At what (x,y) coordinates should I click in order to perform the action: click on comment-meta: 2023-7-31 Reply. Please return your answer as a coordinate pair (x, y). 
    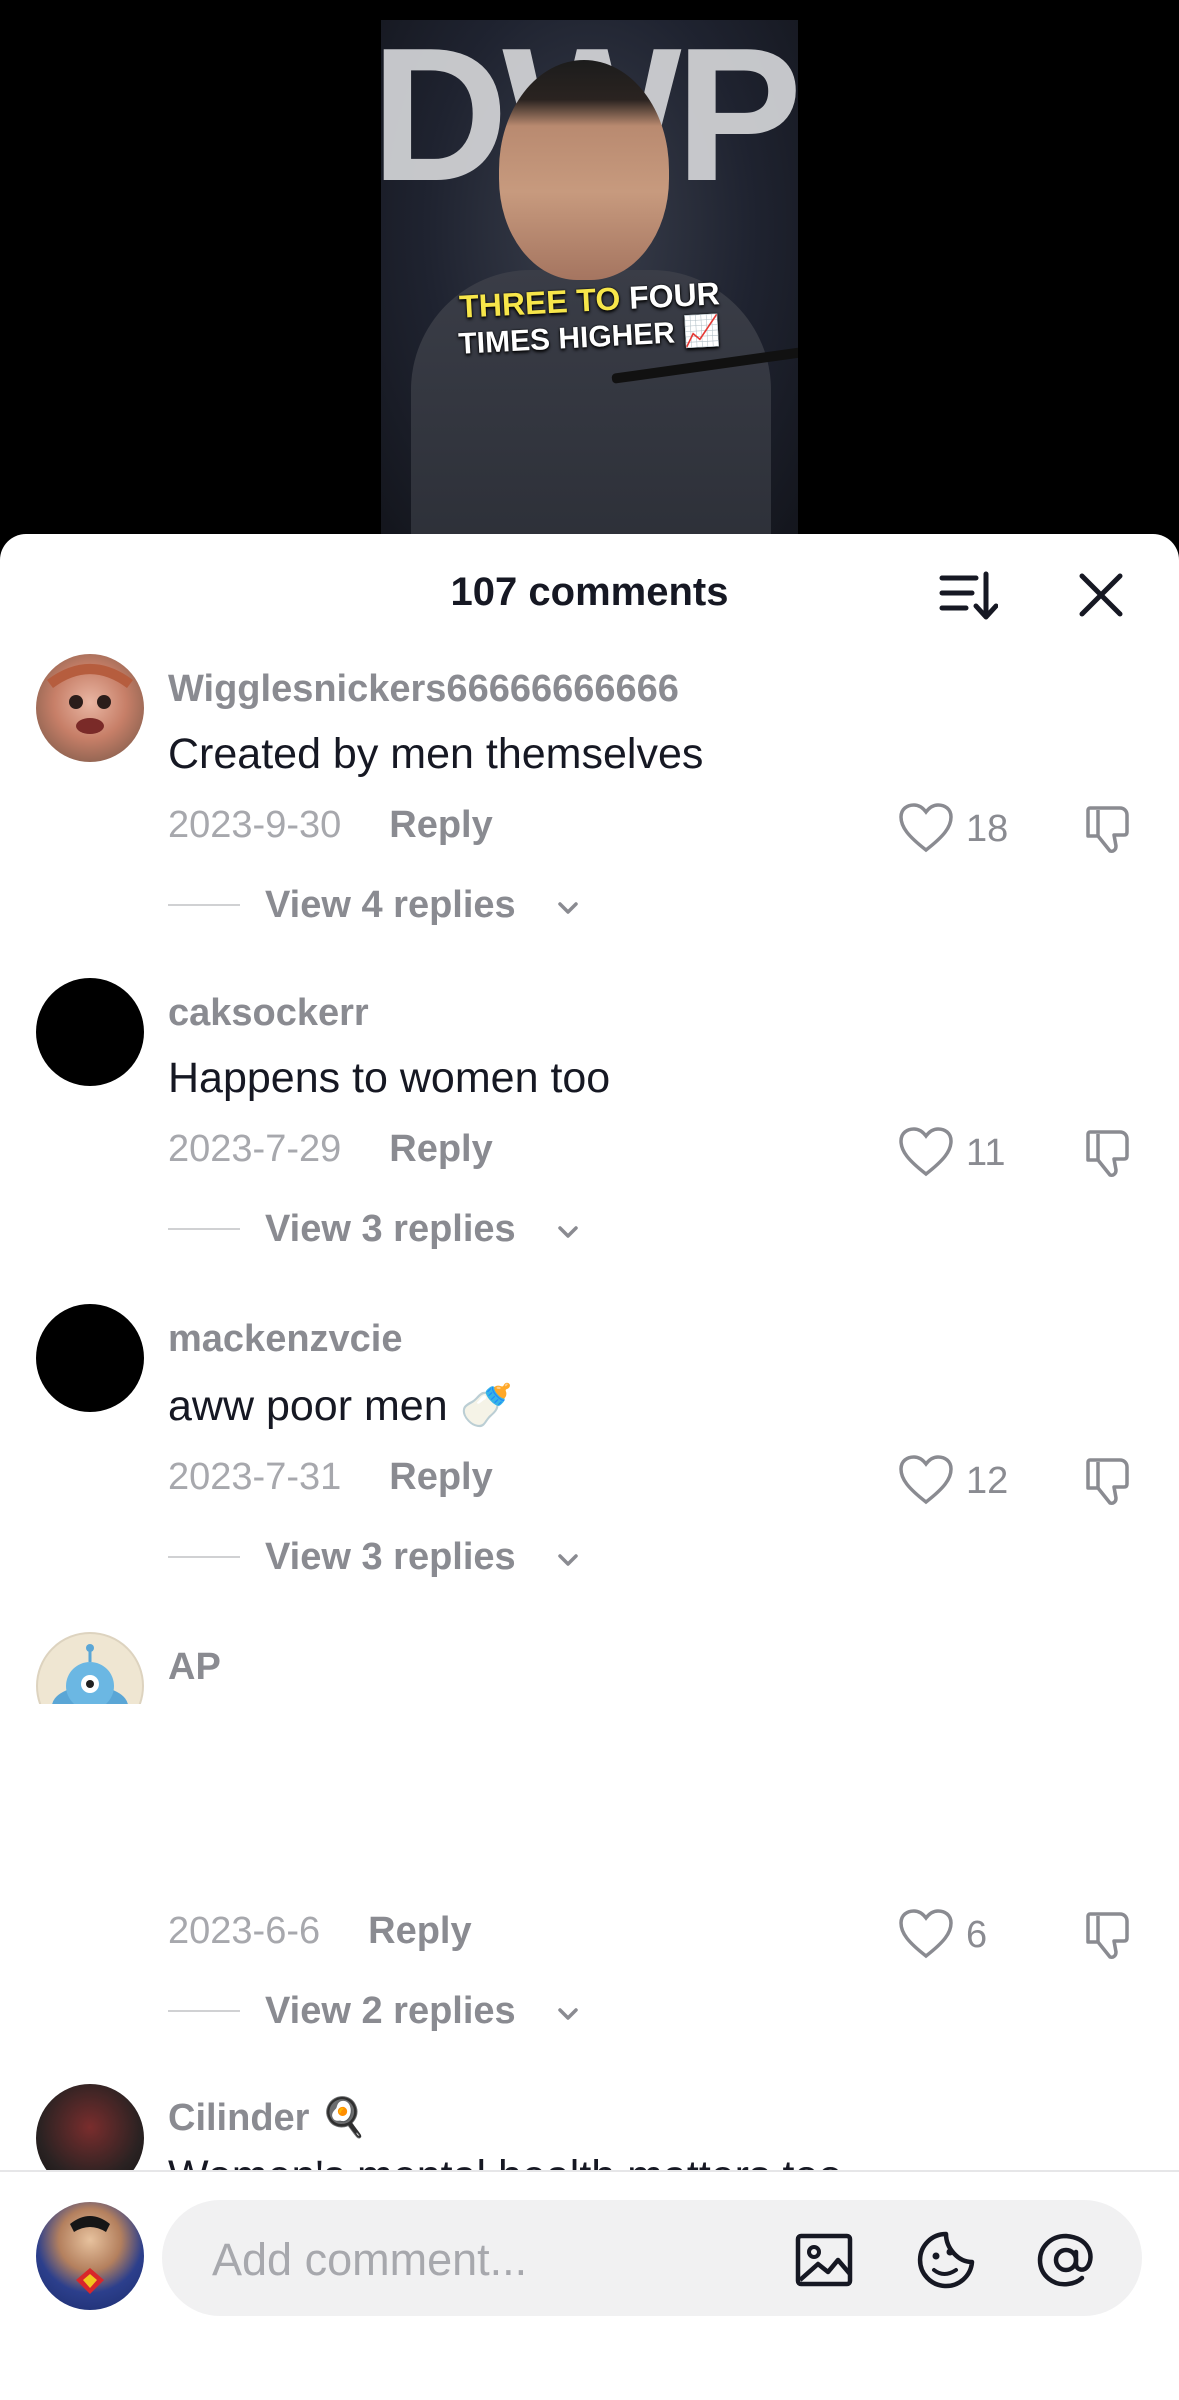
    Looking at the image, I should click on (330, 1477).